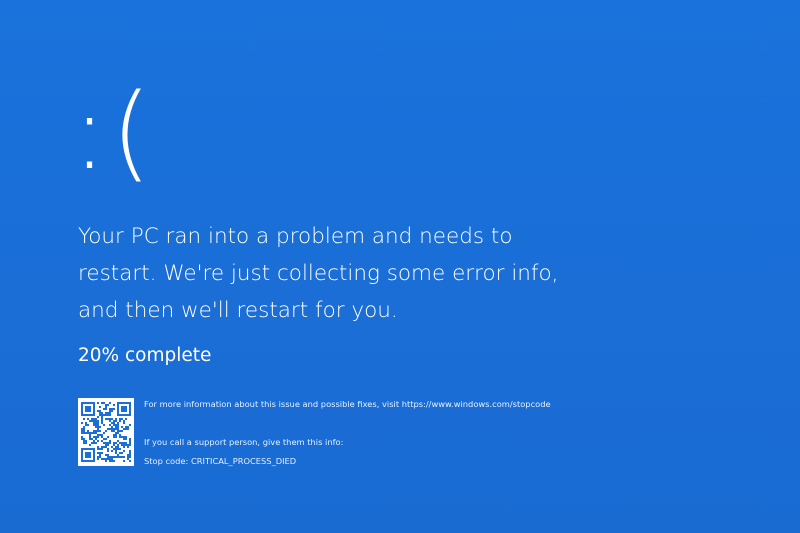 The image size is (800, 533). What do you see at coordinates (145, 355) in the screenshot?
I see `progress-text: 20% complete` at bounding box center [145, 355].